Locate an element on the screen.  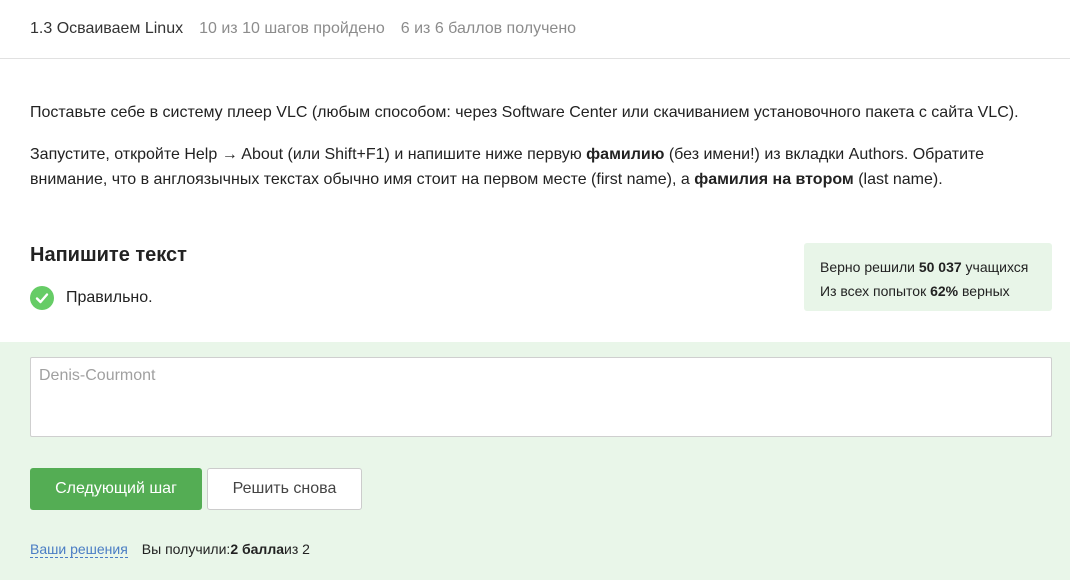
lesson-title: 1.3 Осваиваем Linux is located at coordinates (106, 29).